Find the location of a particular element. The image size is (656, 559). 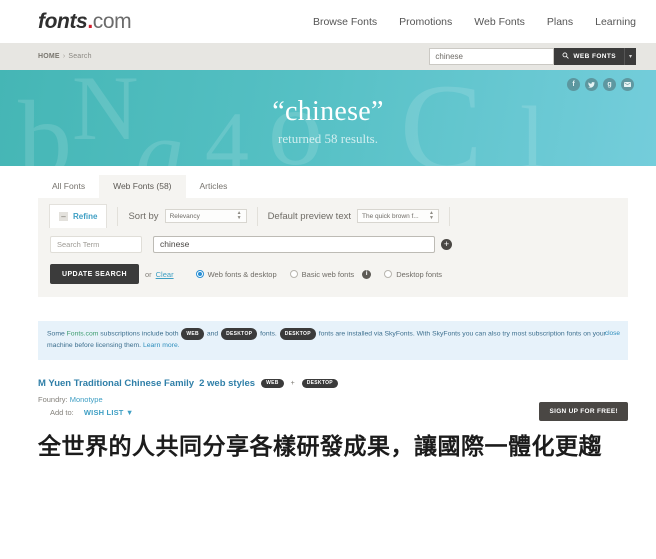

refine-toggle: – Refine is located at coordinates (78, 216).